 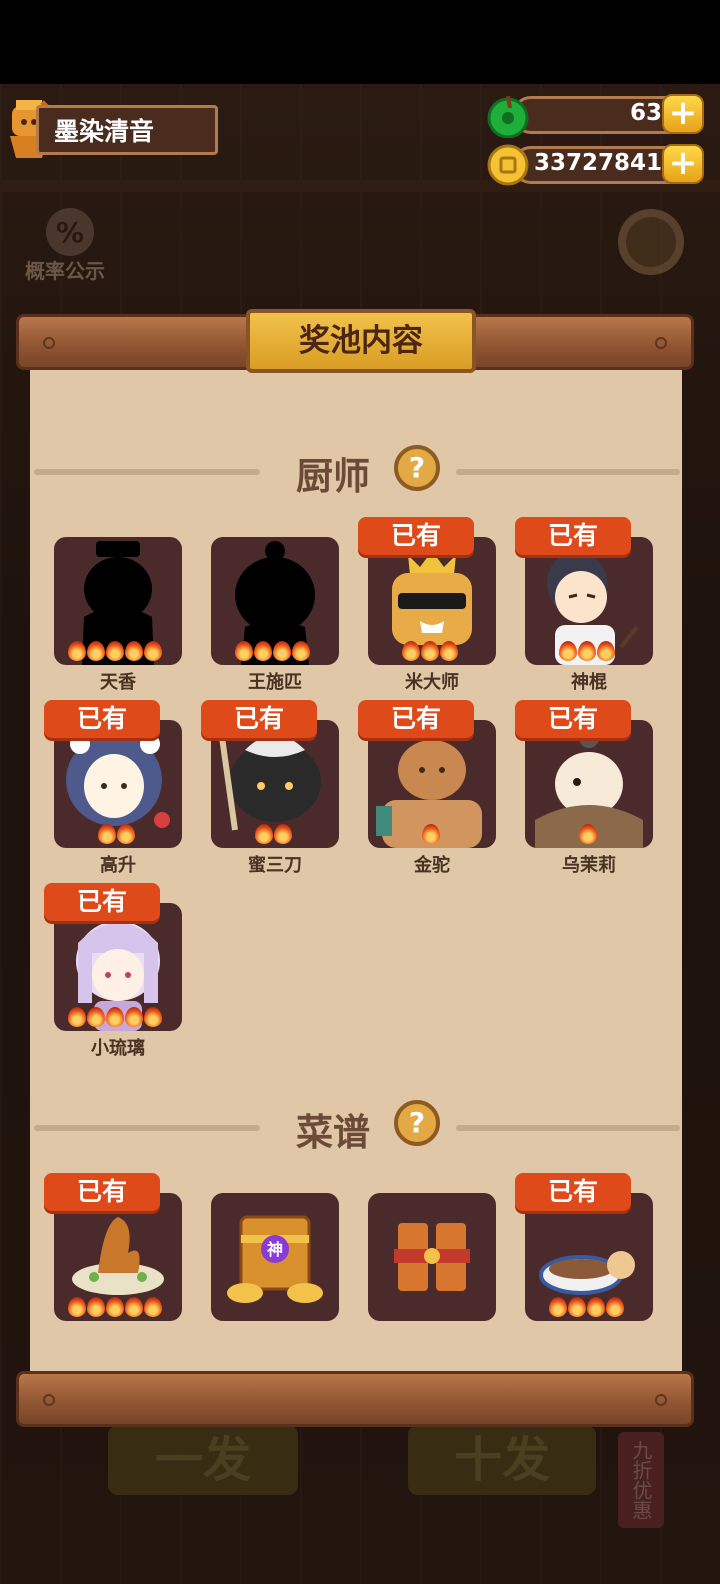 I want to click on recipe-card: 神, so click(x=275, y=1257).